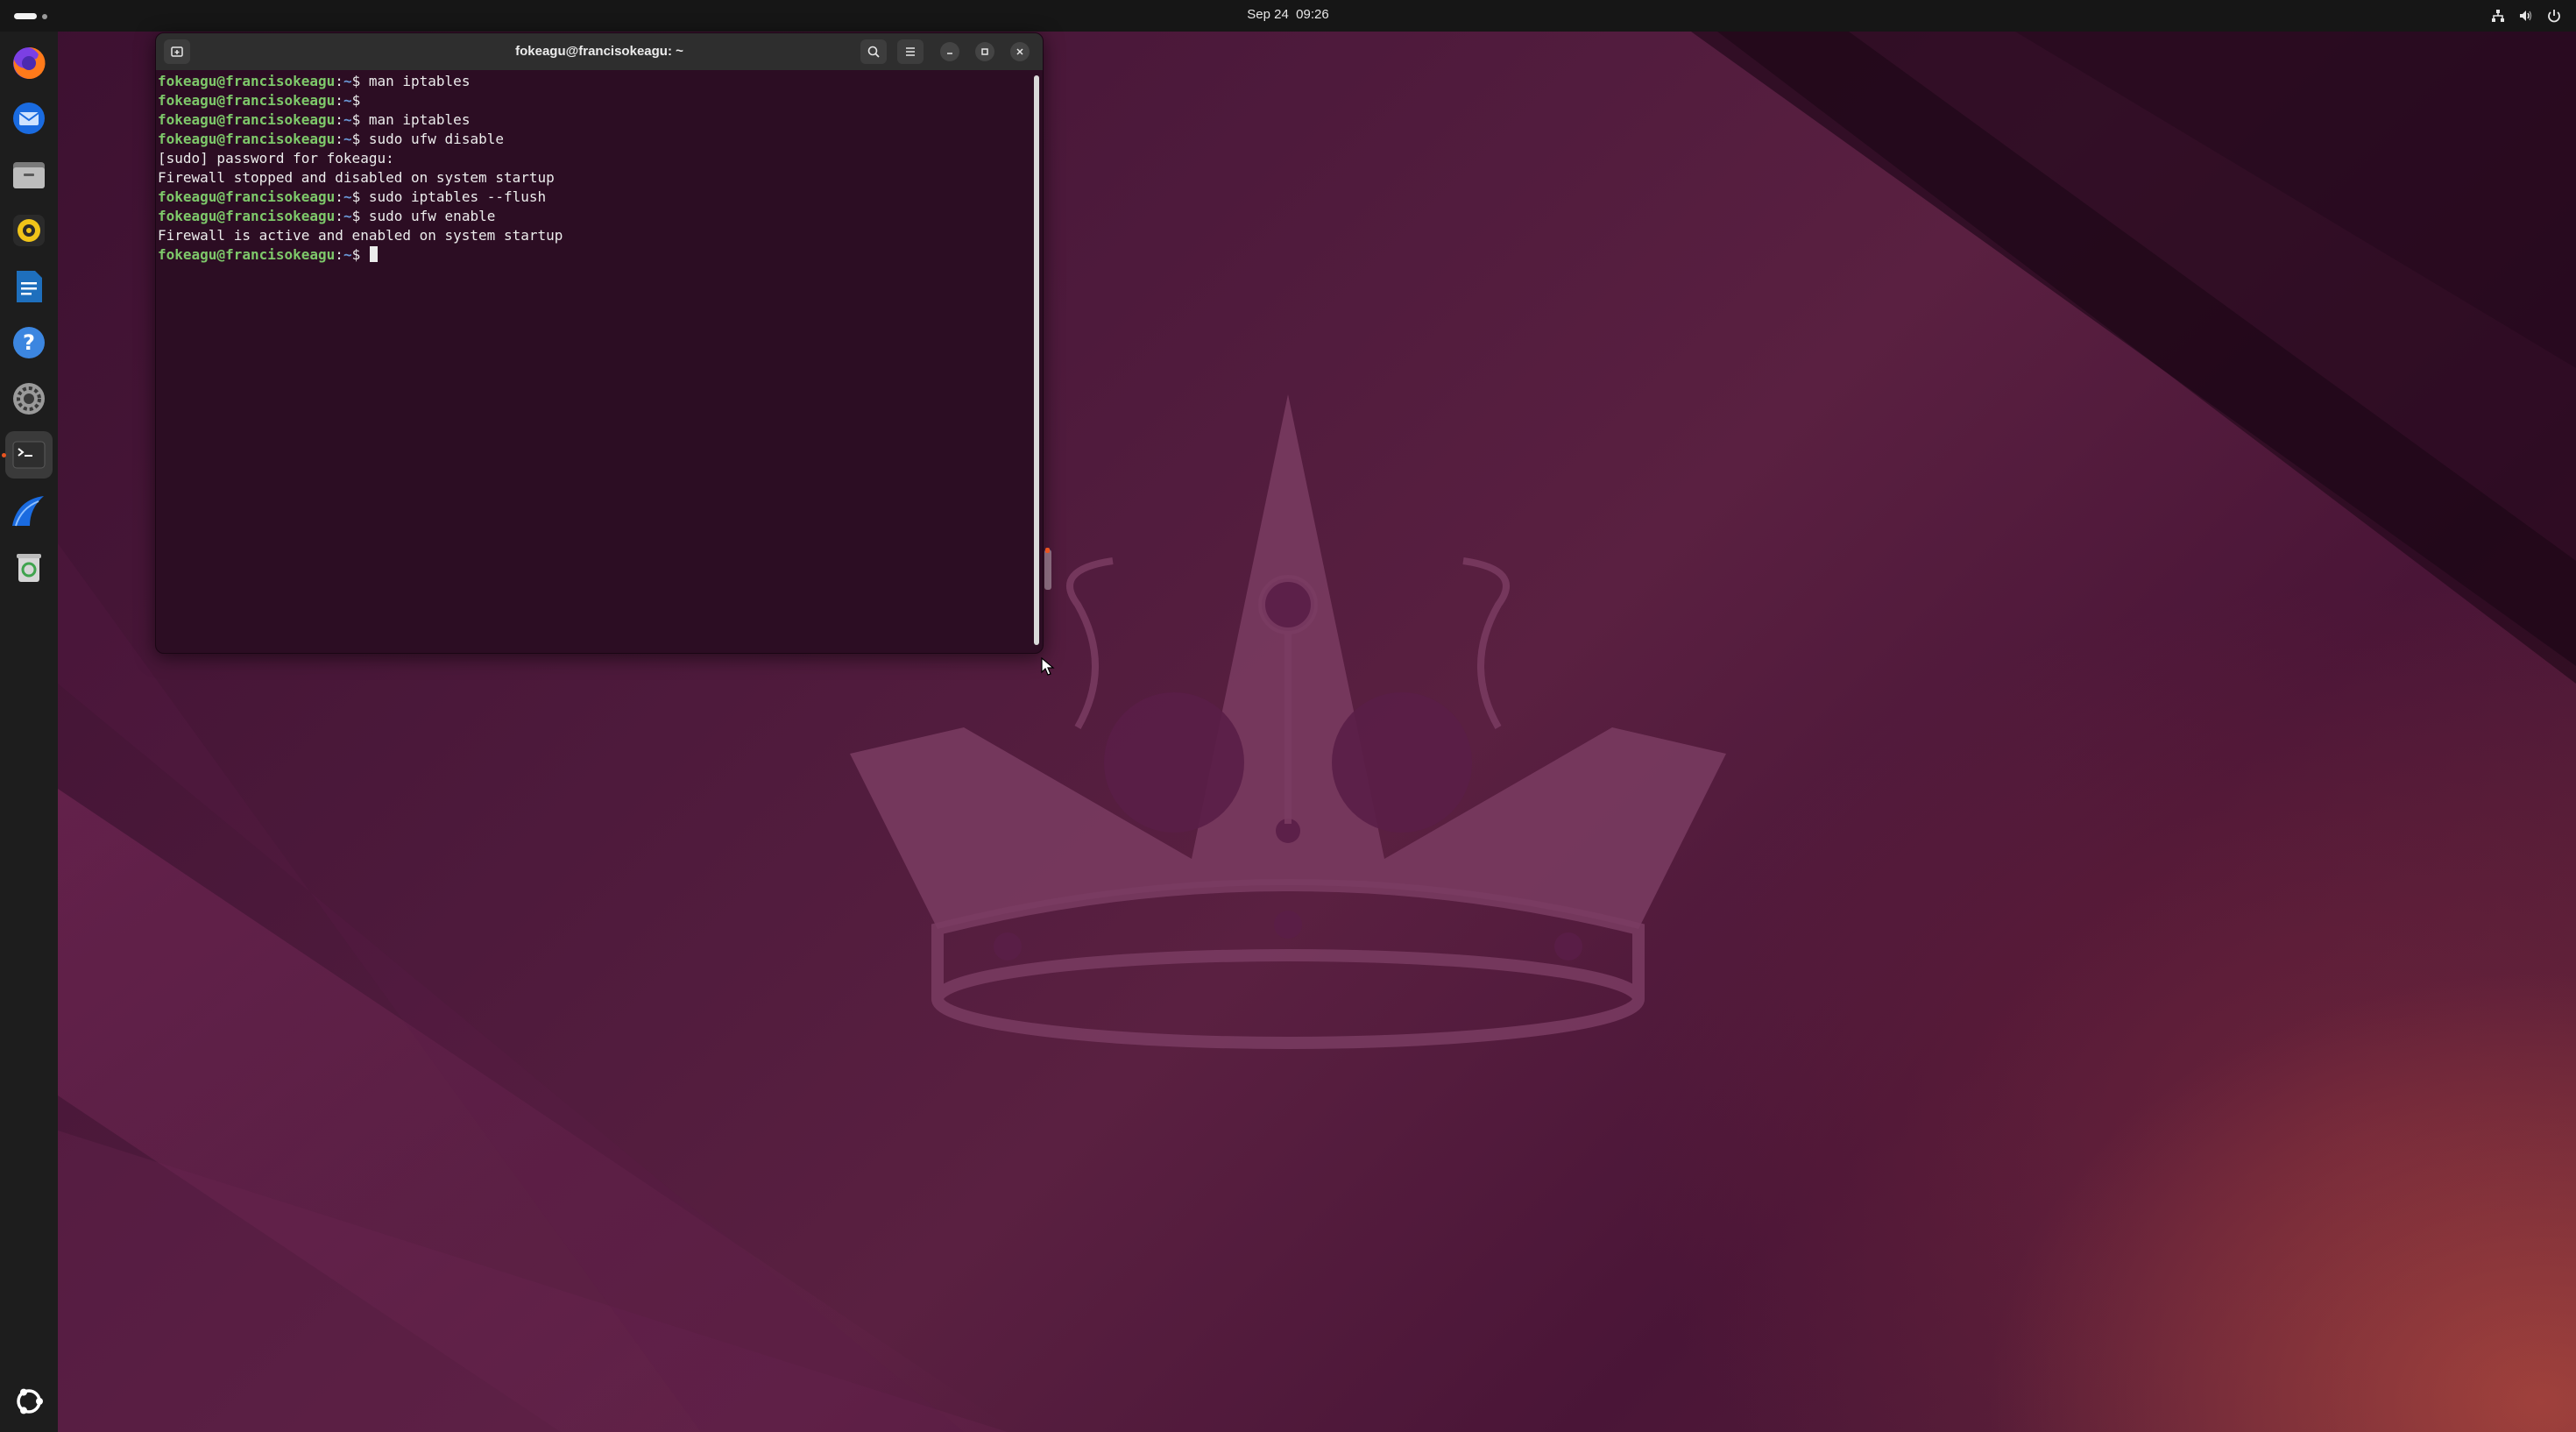 Image resolution: width=2576 pixels, height=1432 pixels. What do you see at coordinates (364, 254) in the screenshot?
I see `command-text` at bounding box center [364, 254].